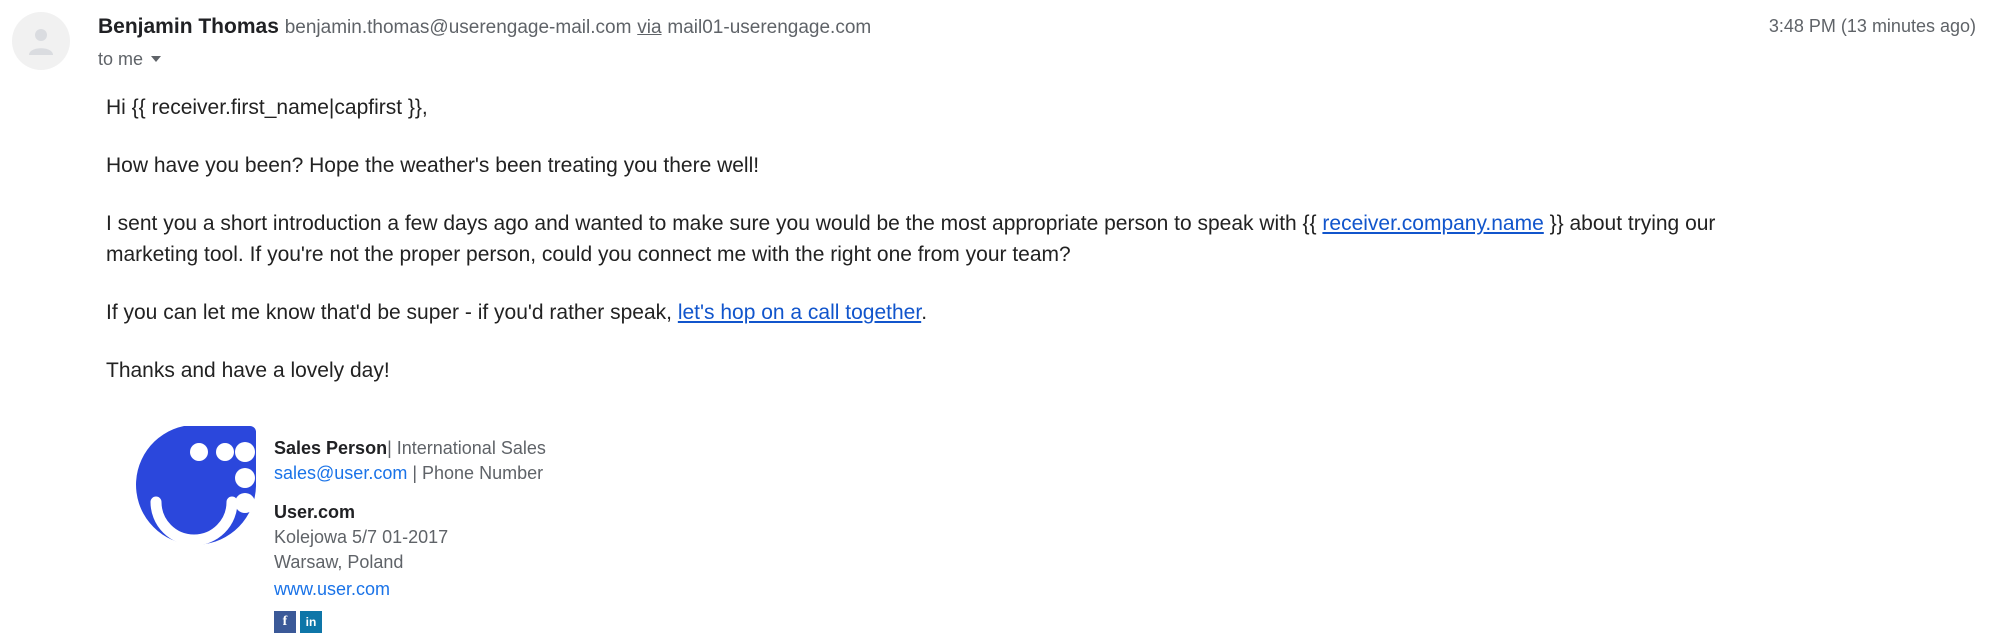  Describe the element at coordinates (156, 59) in the screenshot. I see `chevron-down-icon` at that location.